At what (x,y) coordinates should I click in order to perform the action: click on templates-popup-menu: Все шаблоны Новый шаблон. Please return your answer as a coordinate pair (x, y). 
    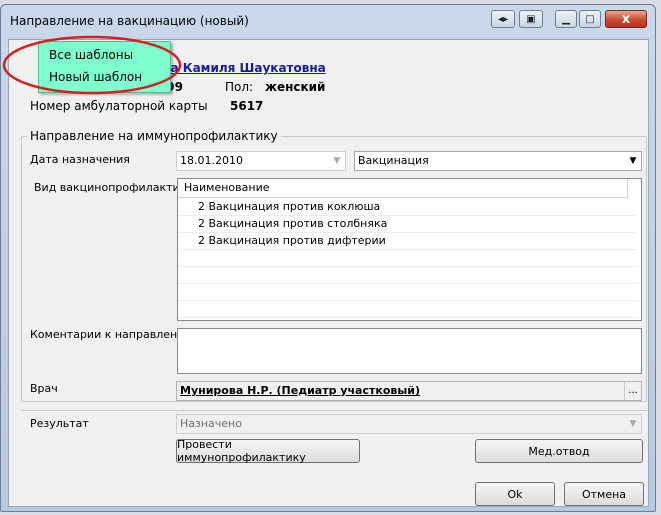
    Looking at the image, I should click on (104, 67).